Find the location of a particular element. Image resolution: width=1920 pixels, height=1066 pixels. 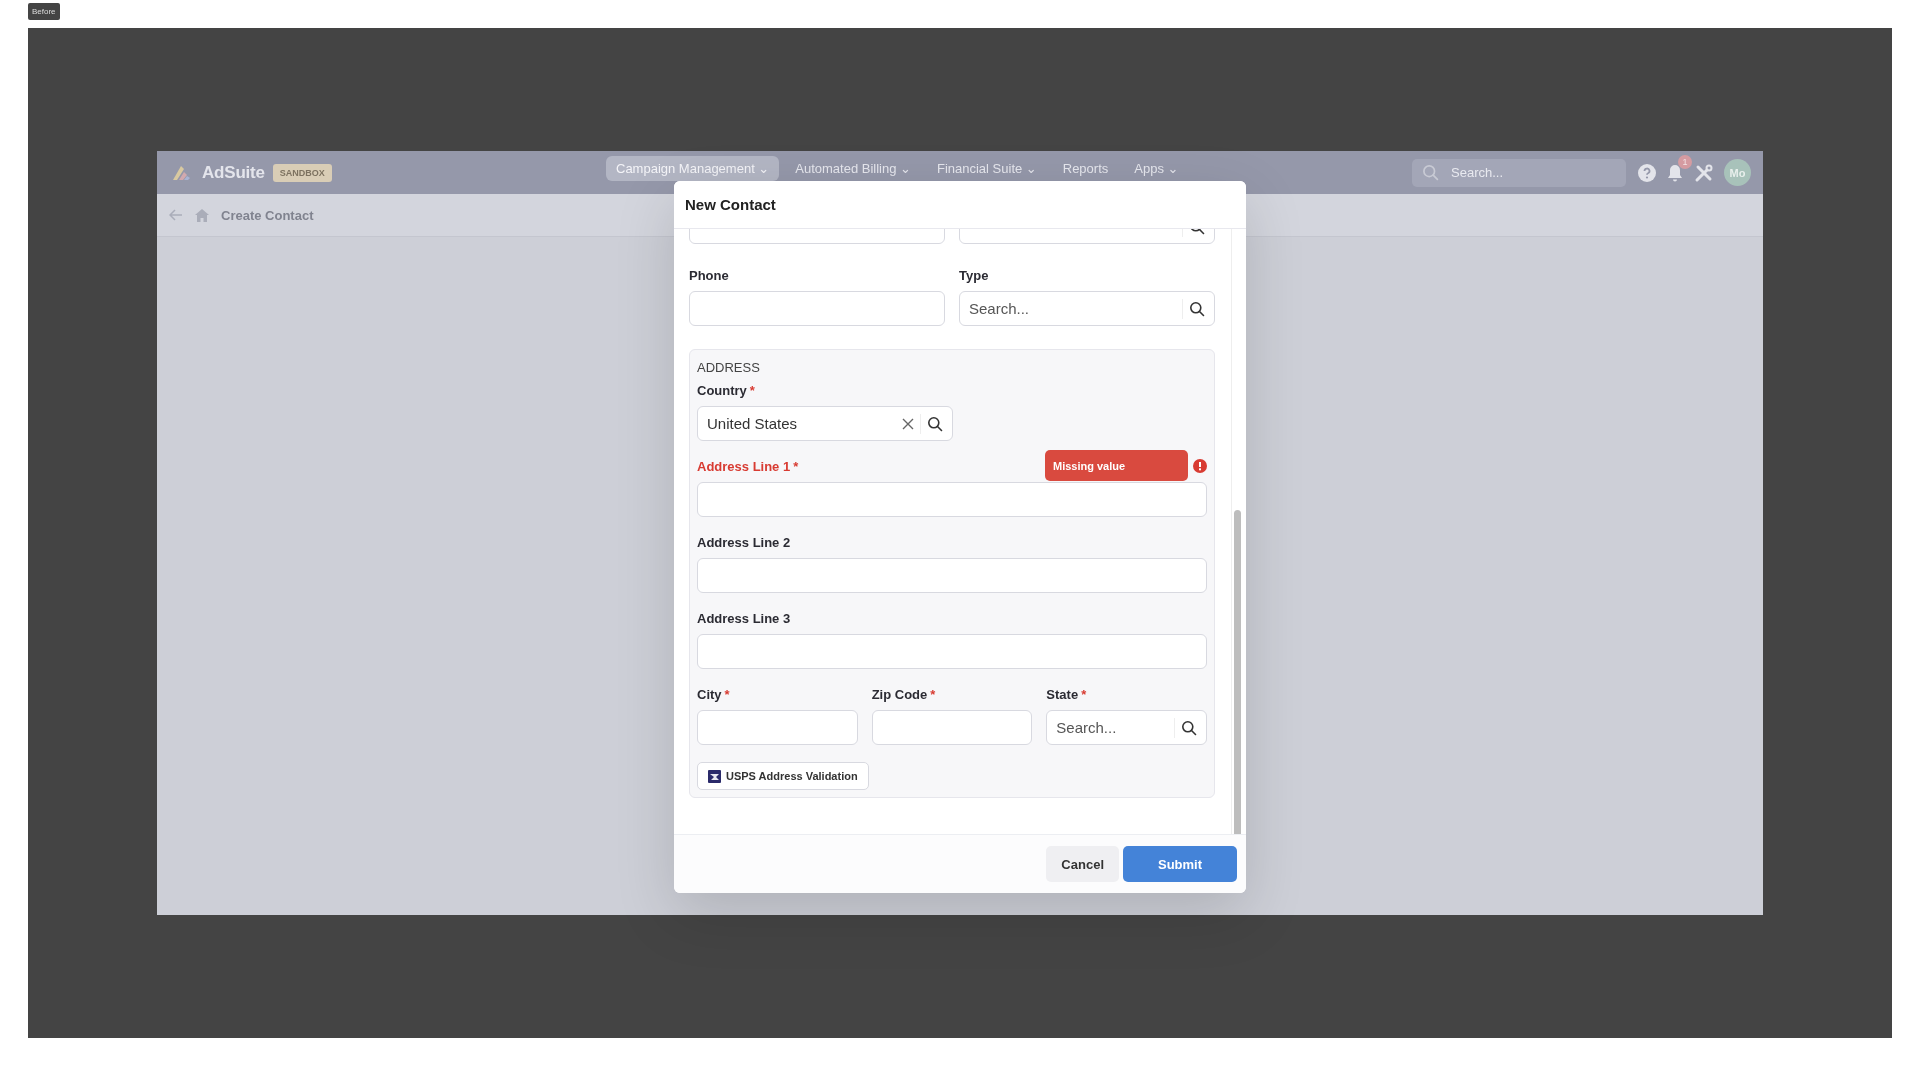

section-heading: ADDRESS is located at coordinates (729, 367).